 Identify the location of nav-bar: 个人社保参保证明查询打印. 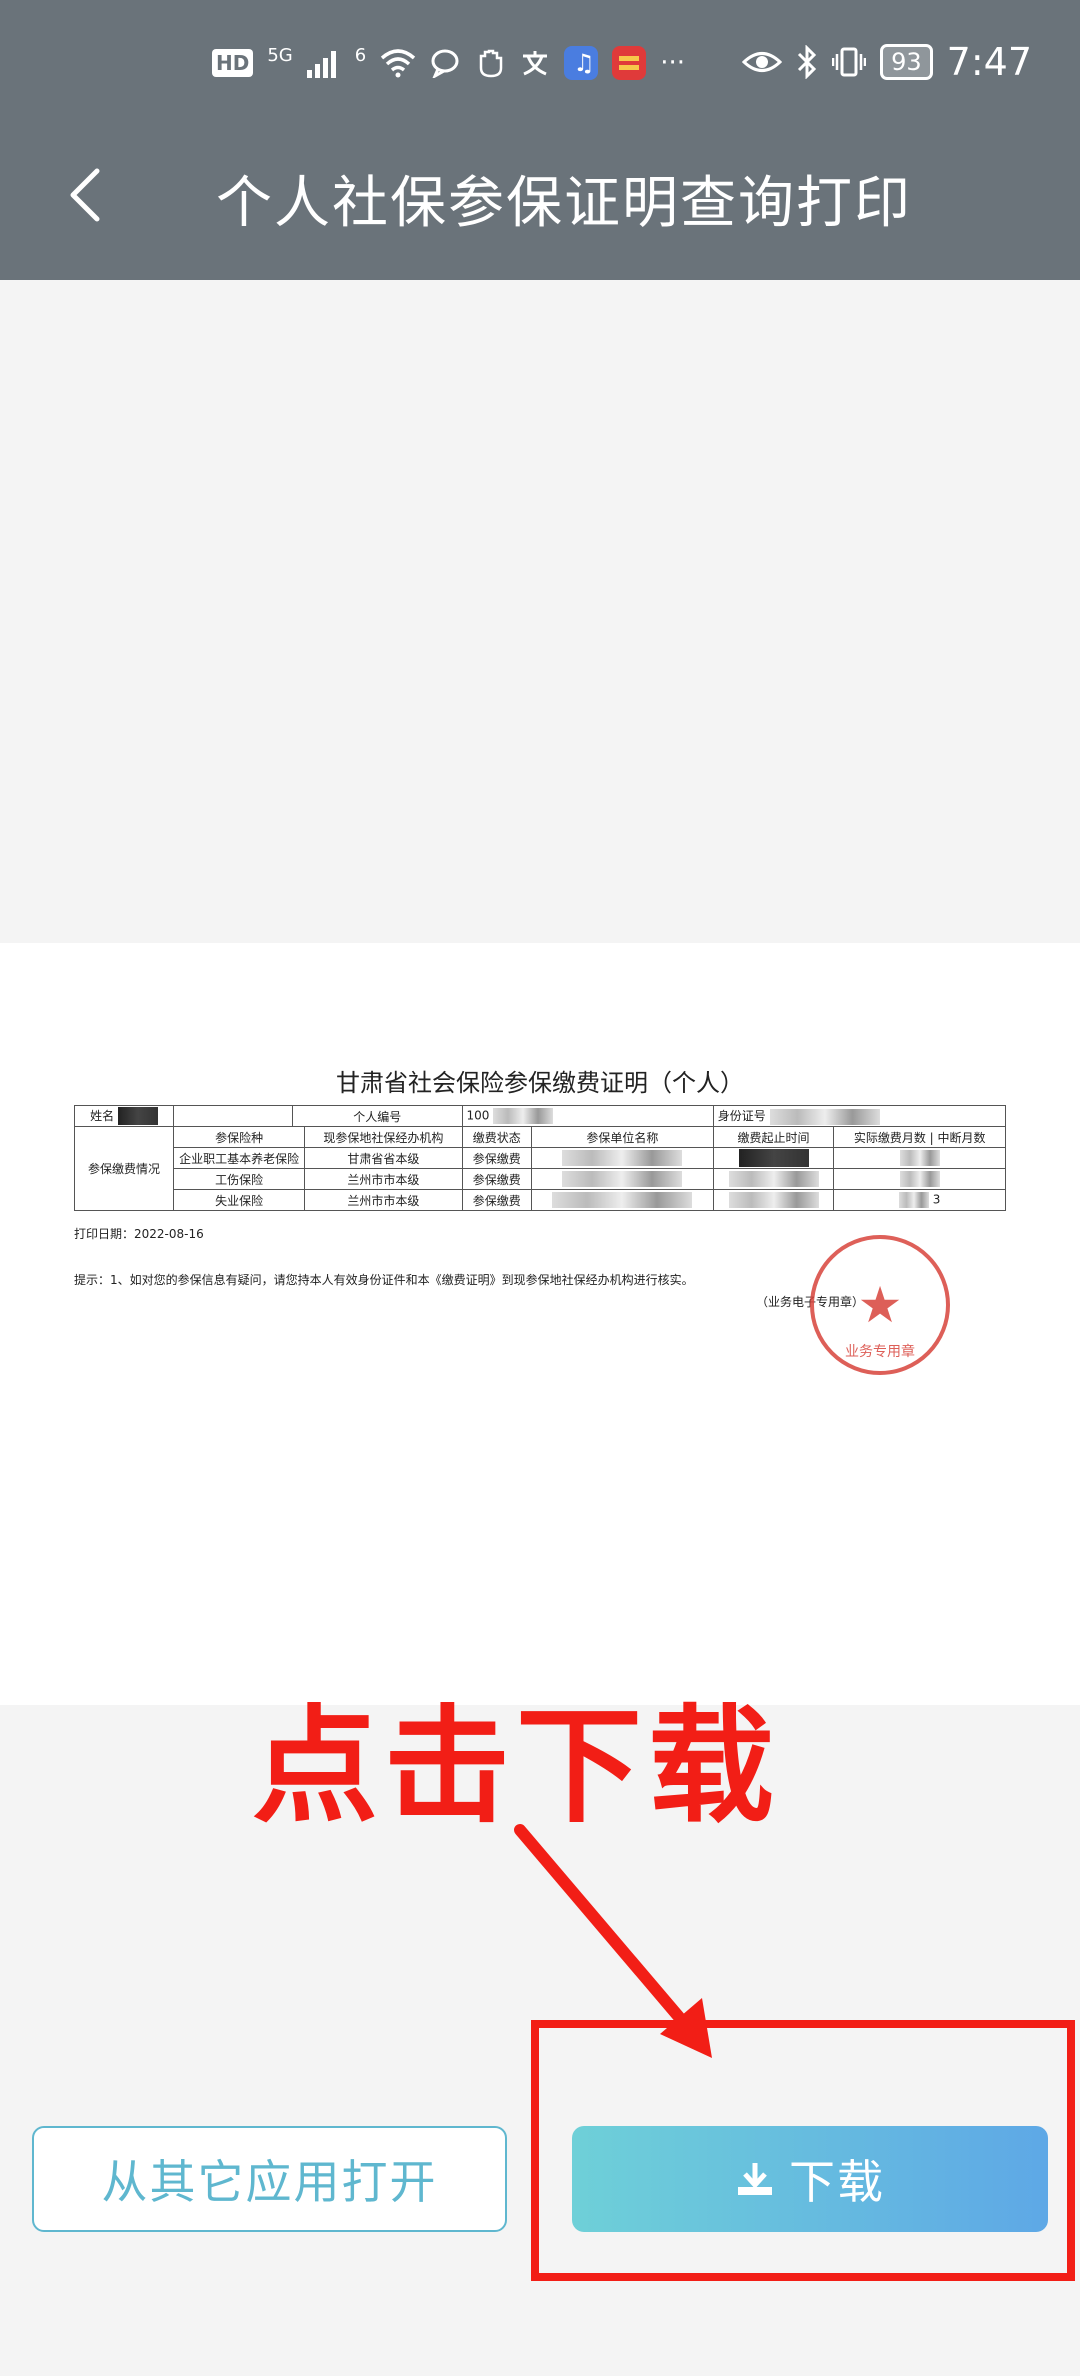
(540, 195).